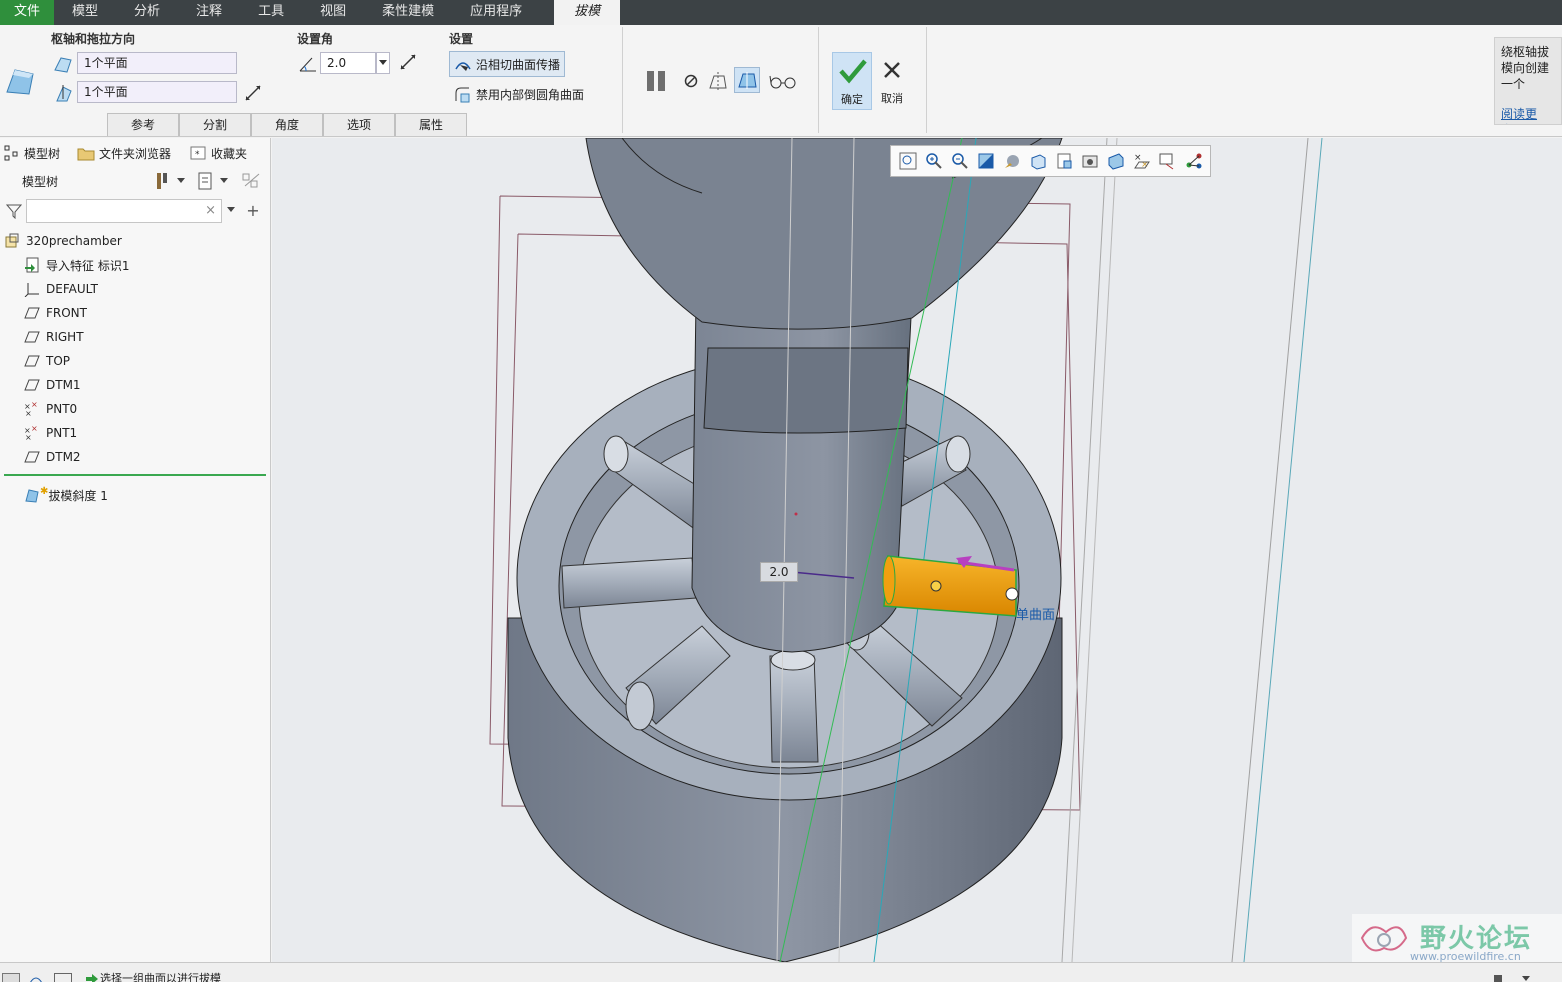 The image size is (1562, 982). What do you see at coordinates (124, 153) in the screenshot?
I see `tab-folder-browser: 文件夹浏览器` at bounding box center [124, 153].